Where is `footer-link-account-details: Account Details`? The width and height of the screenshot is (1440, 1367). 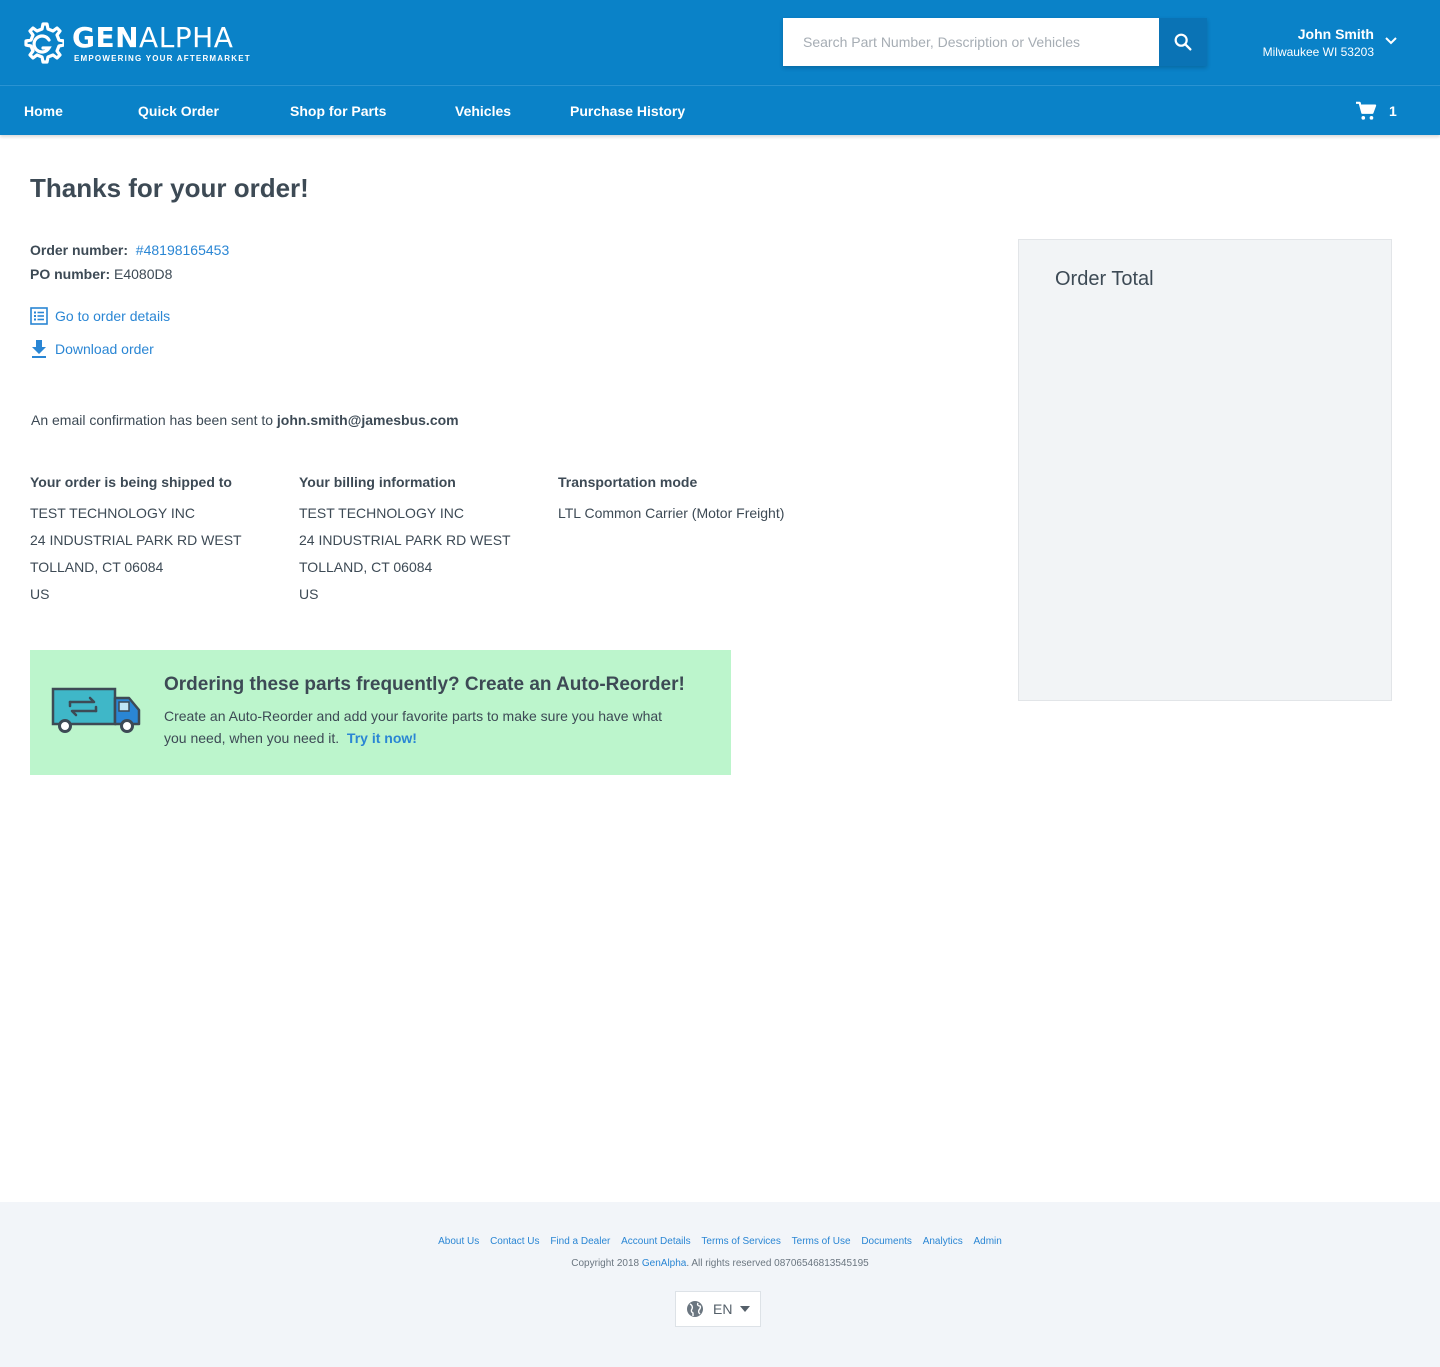 footer-link-account-details: Account Details is located at coordinates (655, 1241).